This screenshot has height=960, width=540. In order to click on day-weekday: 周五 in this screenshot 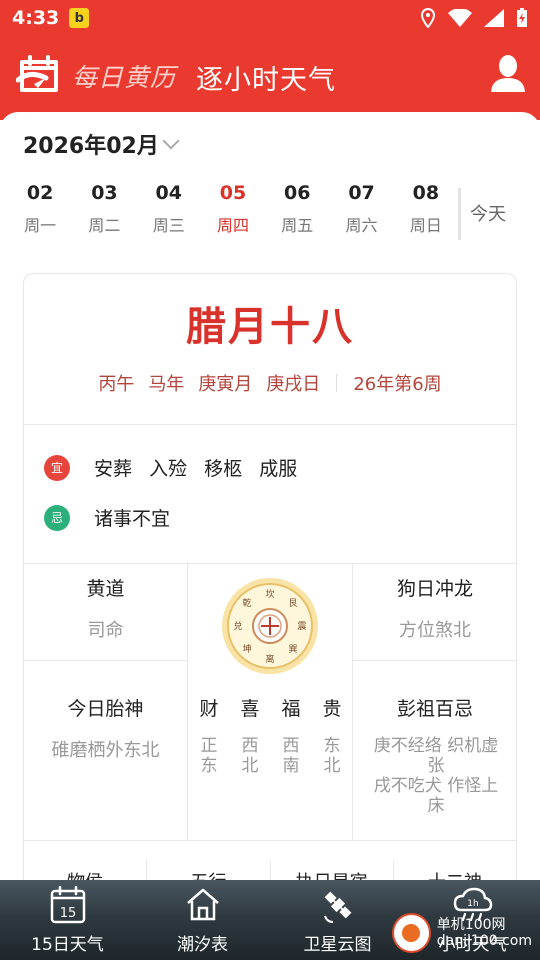, I will do `click(297, 225)`.